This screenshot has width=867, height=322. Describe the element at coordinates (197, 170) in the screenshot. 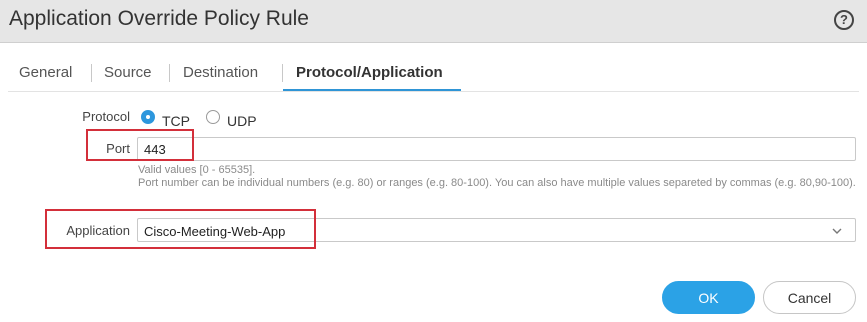

I see `port-hint-range: Valid values [0 - 65535].` at that location.